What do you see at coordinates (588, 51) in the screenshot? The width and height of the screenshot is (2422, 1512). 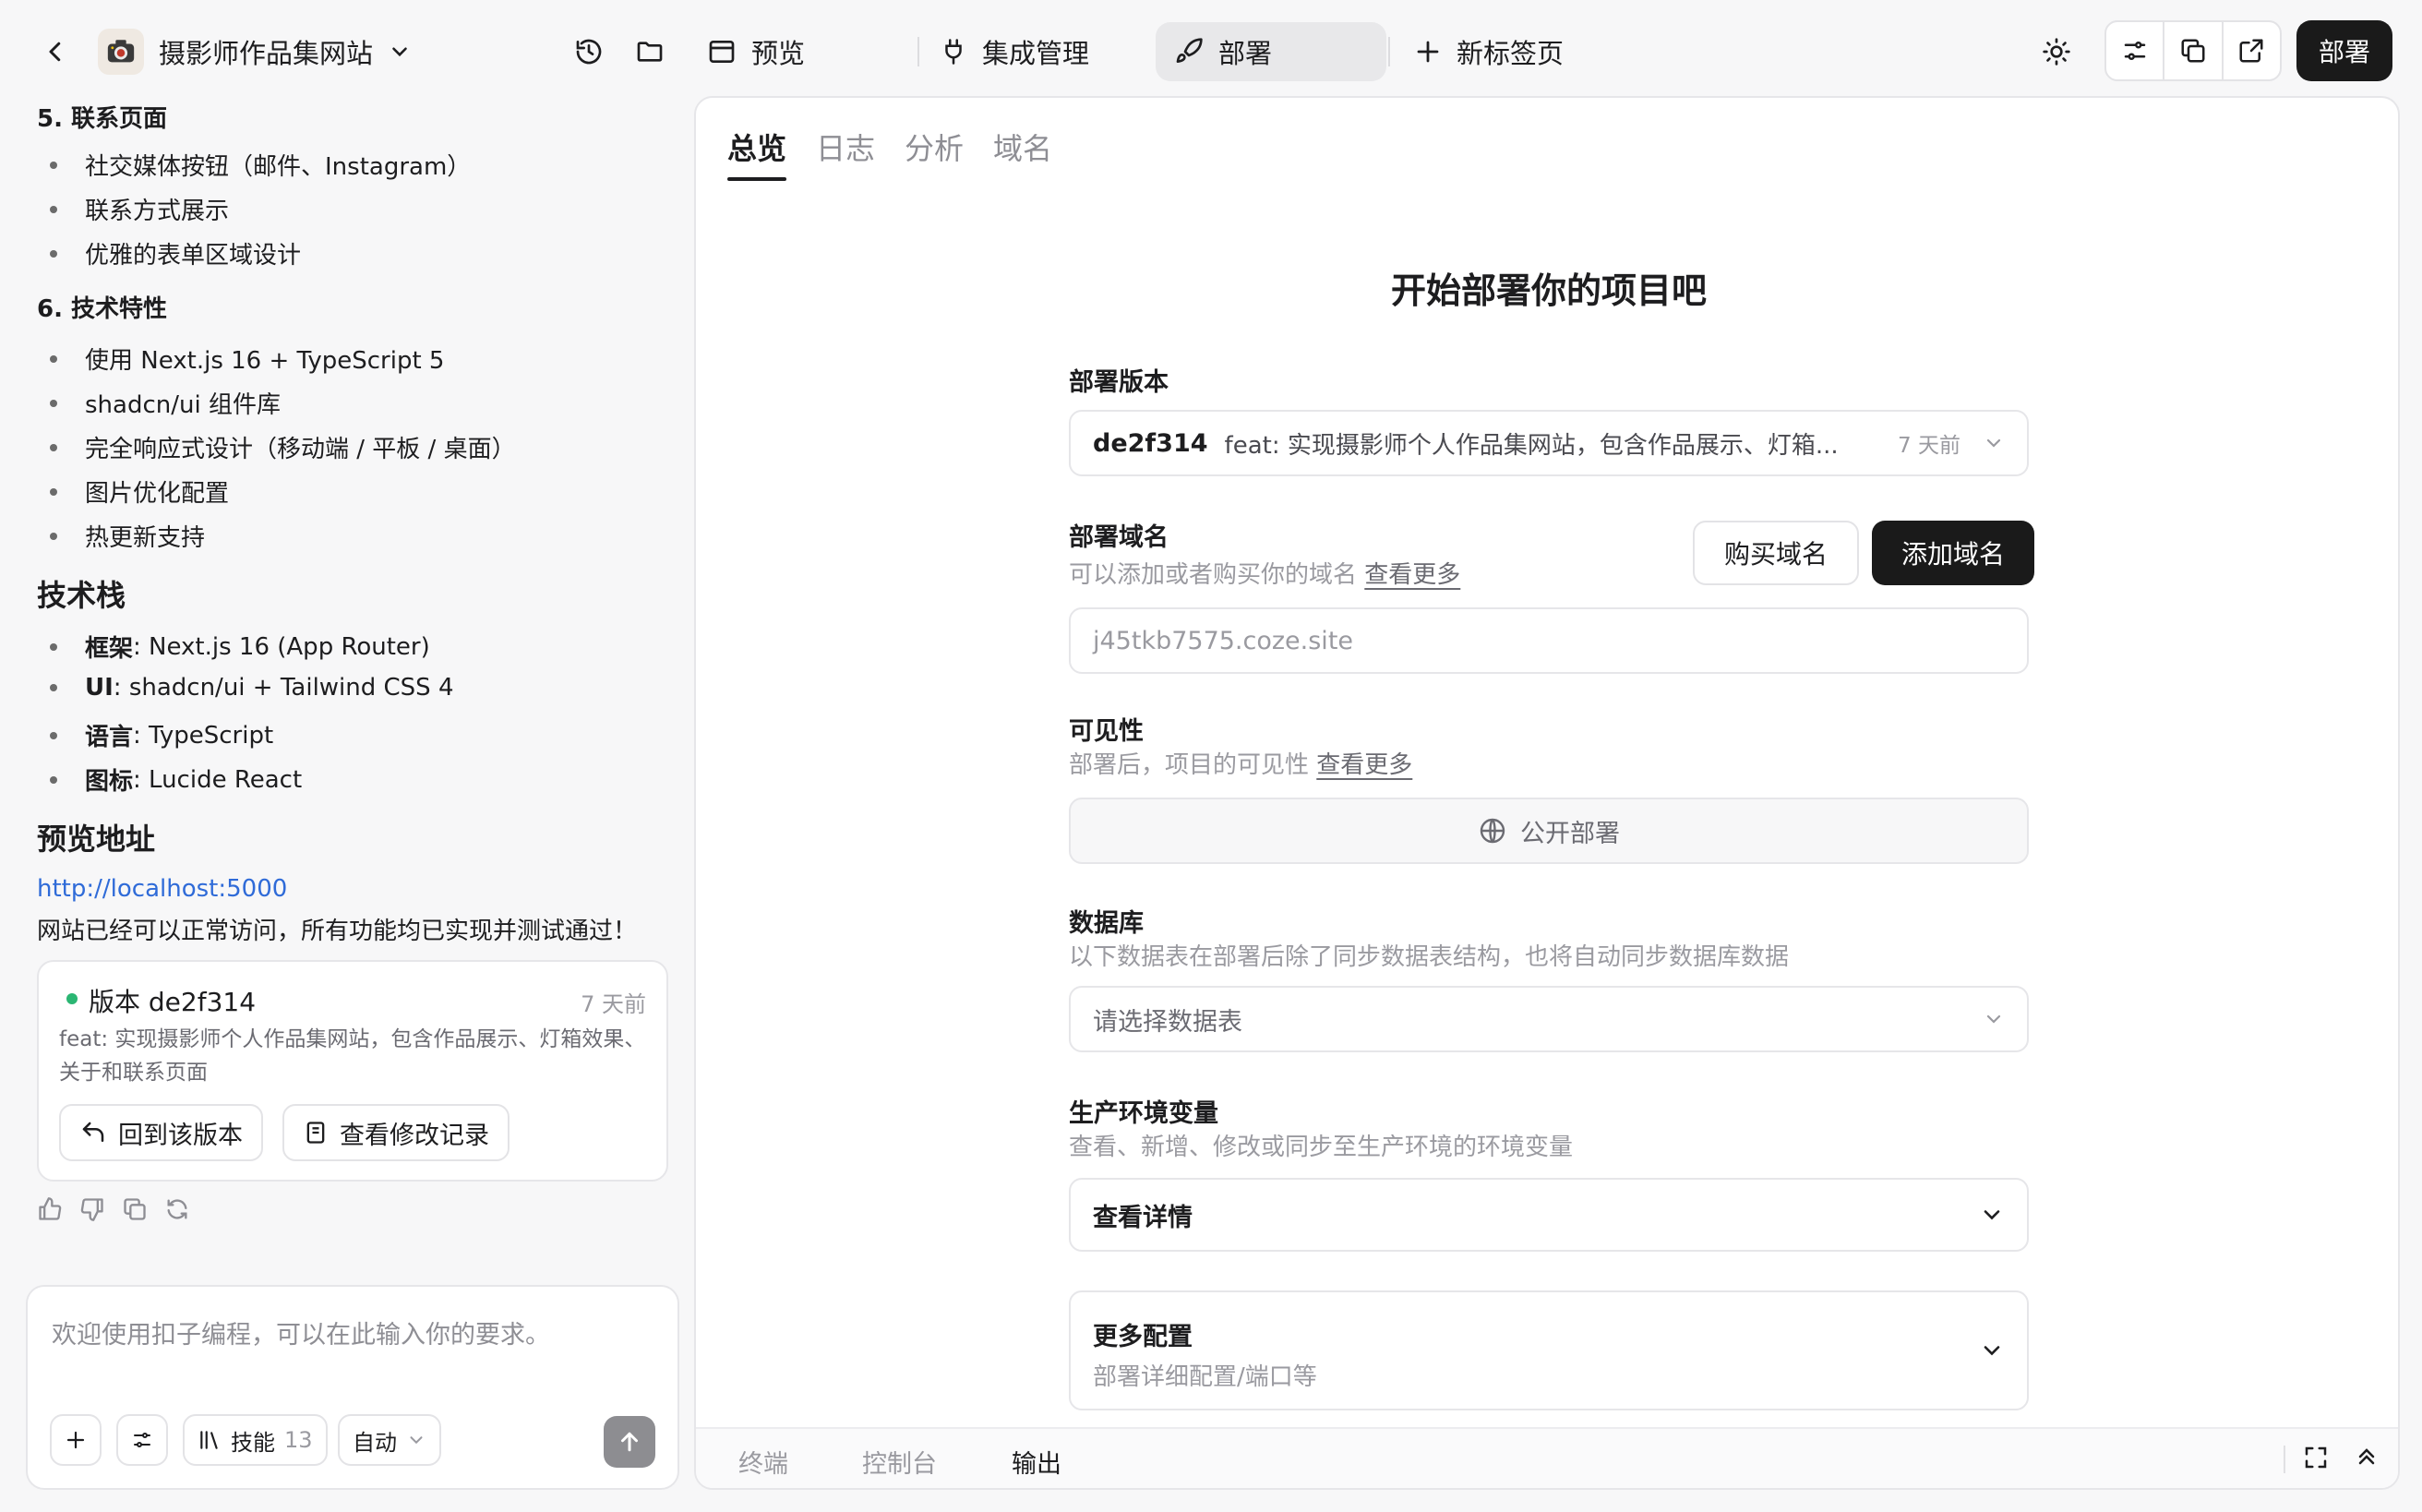 I see `history-icon` at bounding box center [588, 51].